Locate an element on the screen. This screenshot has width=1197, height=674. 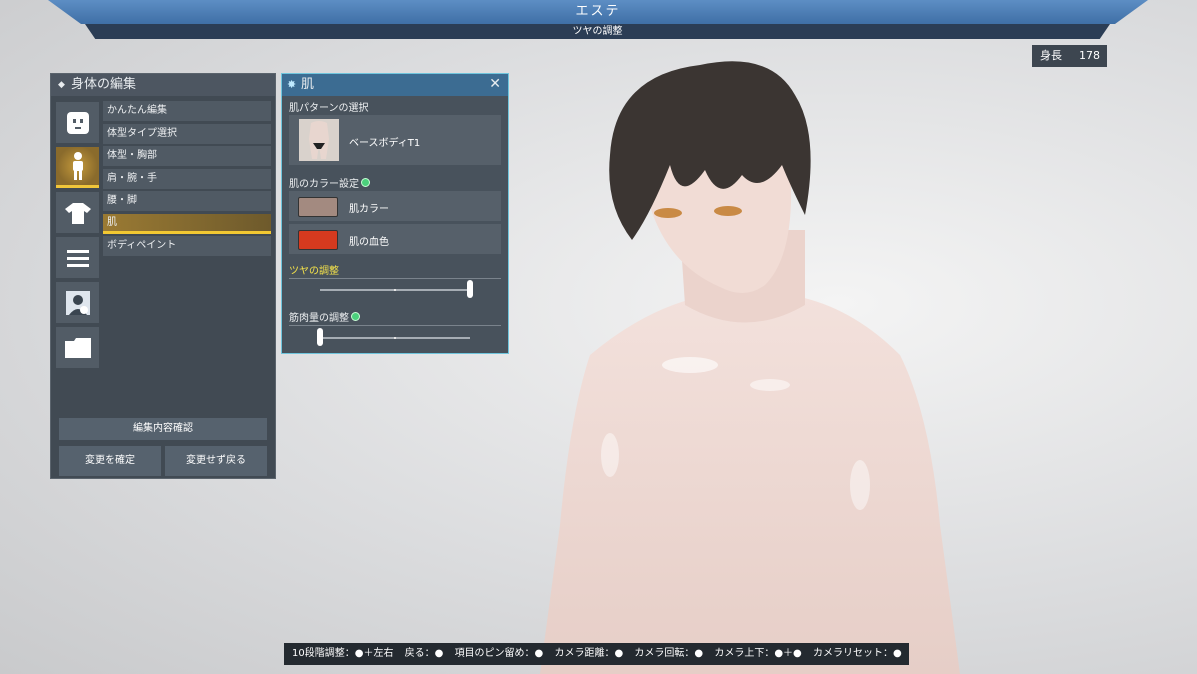
close-icon: ✕ is located at coordinates (495, 84).